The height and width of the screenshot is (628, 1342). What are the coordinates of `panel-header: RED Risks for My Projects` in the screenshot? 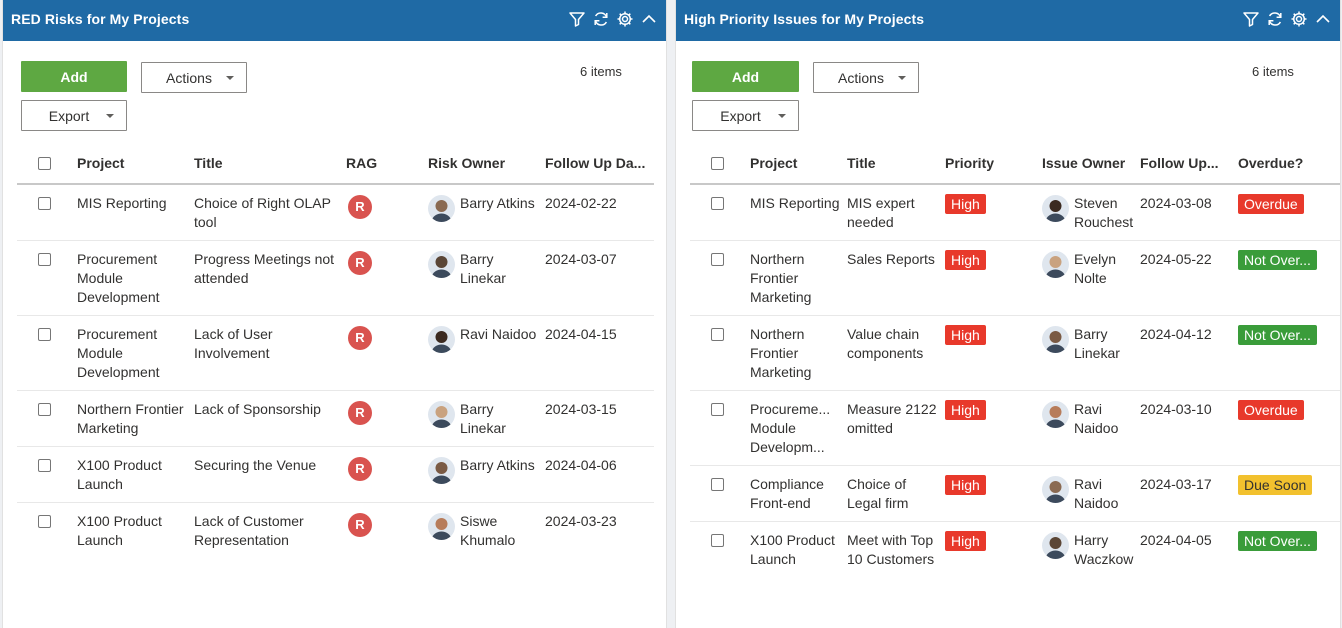 It's located at (334, 20).